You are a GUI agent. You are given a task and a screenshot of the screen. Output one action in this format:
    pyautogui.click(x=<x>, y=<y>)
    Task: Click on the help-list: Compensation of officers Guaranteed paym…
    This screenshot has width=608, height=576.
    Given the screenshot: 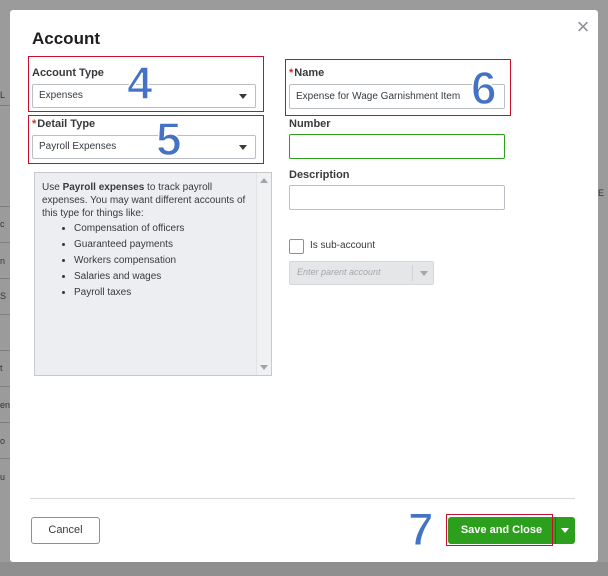 What is the action you would take?
    pyautogui.click(x=146, y=260)
    